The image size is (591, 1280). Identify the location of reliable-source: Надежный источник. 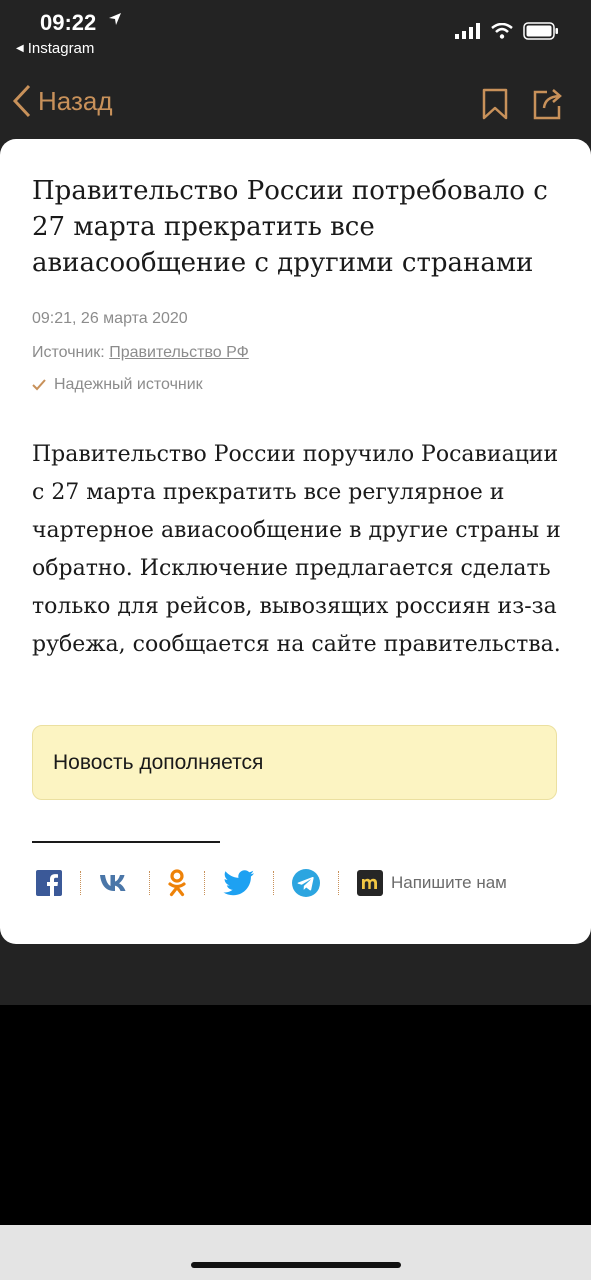
(117, 385).